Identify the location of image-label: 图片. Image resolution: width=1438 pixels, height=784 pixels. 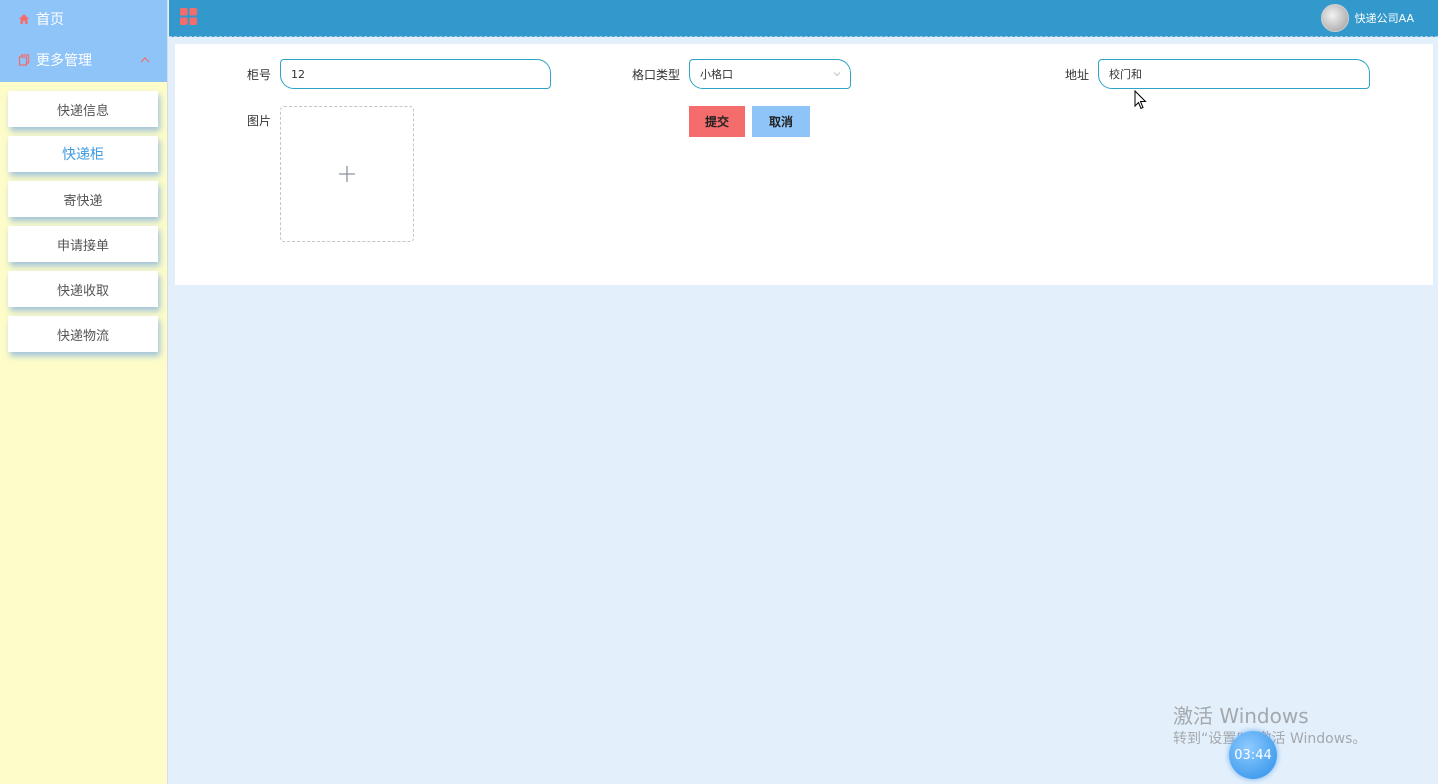
(259, 121).